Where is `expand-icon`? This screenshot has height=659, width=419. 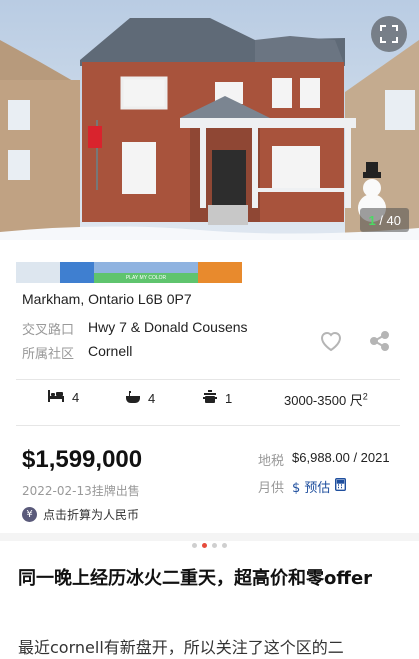 expand-icon is located at coordinates (389, 34).